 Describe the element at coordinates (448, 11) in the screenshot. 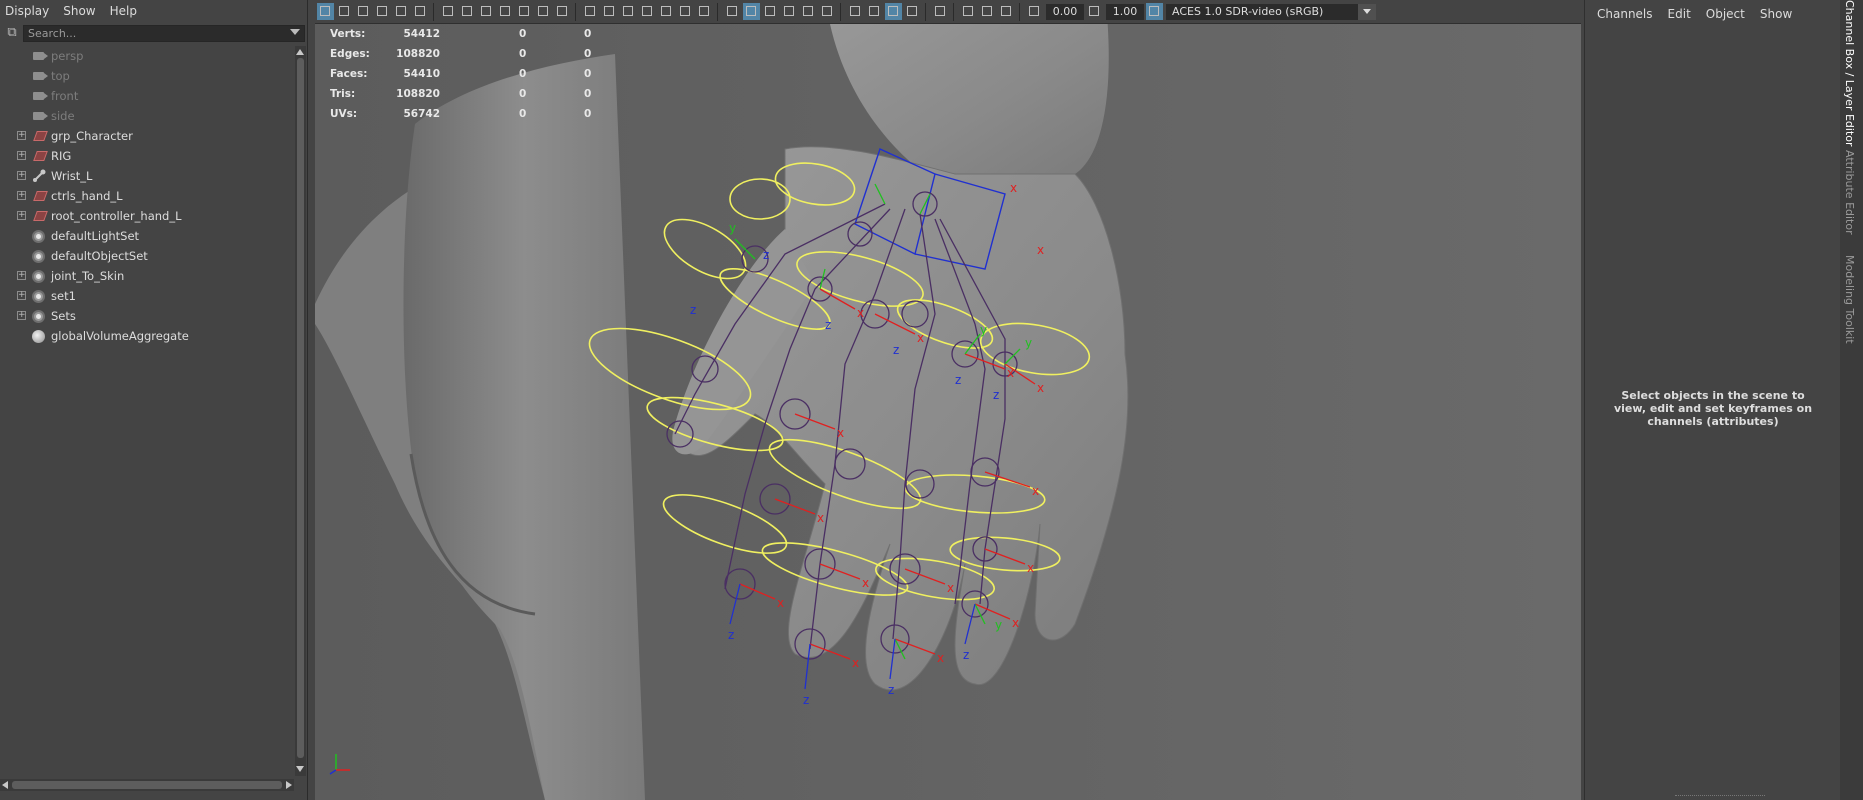

I see `lock-camera-icon` at that location.